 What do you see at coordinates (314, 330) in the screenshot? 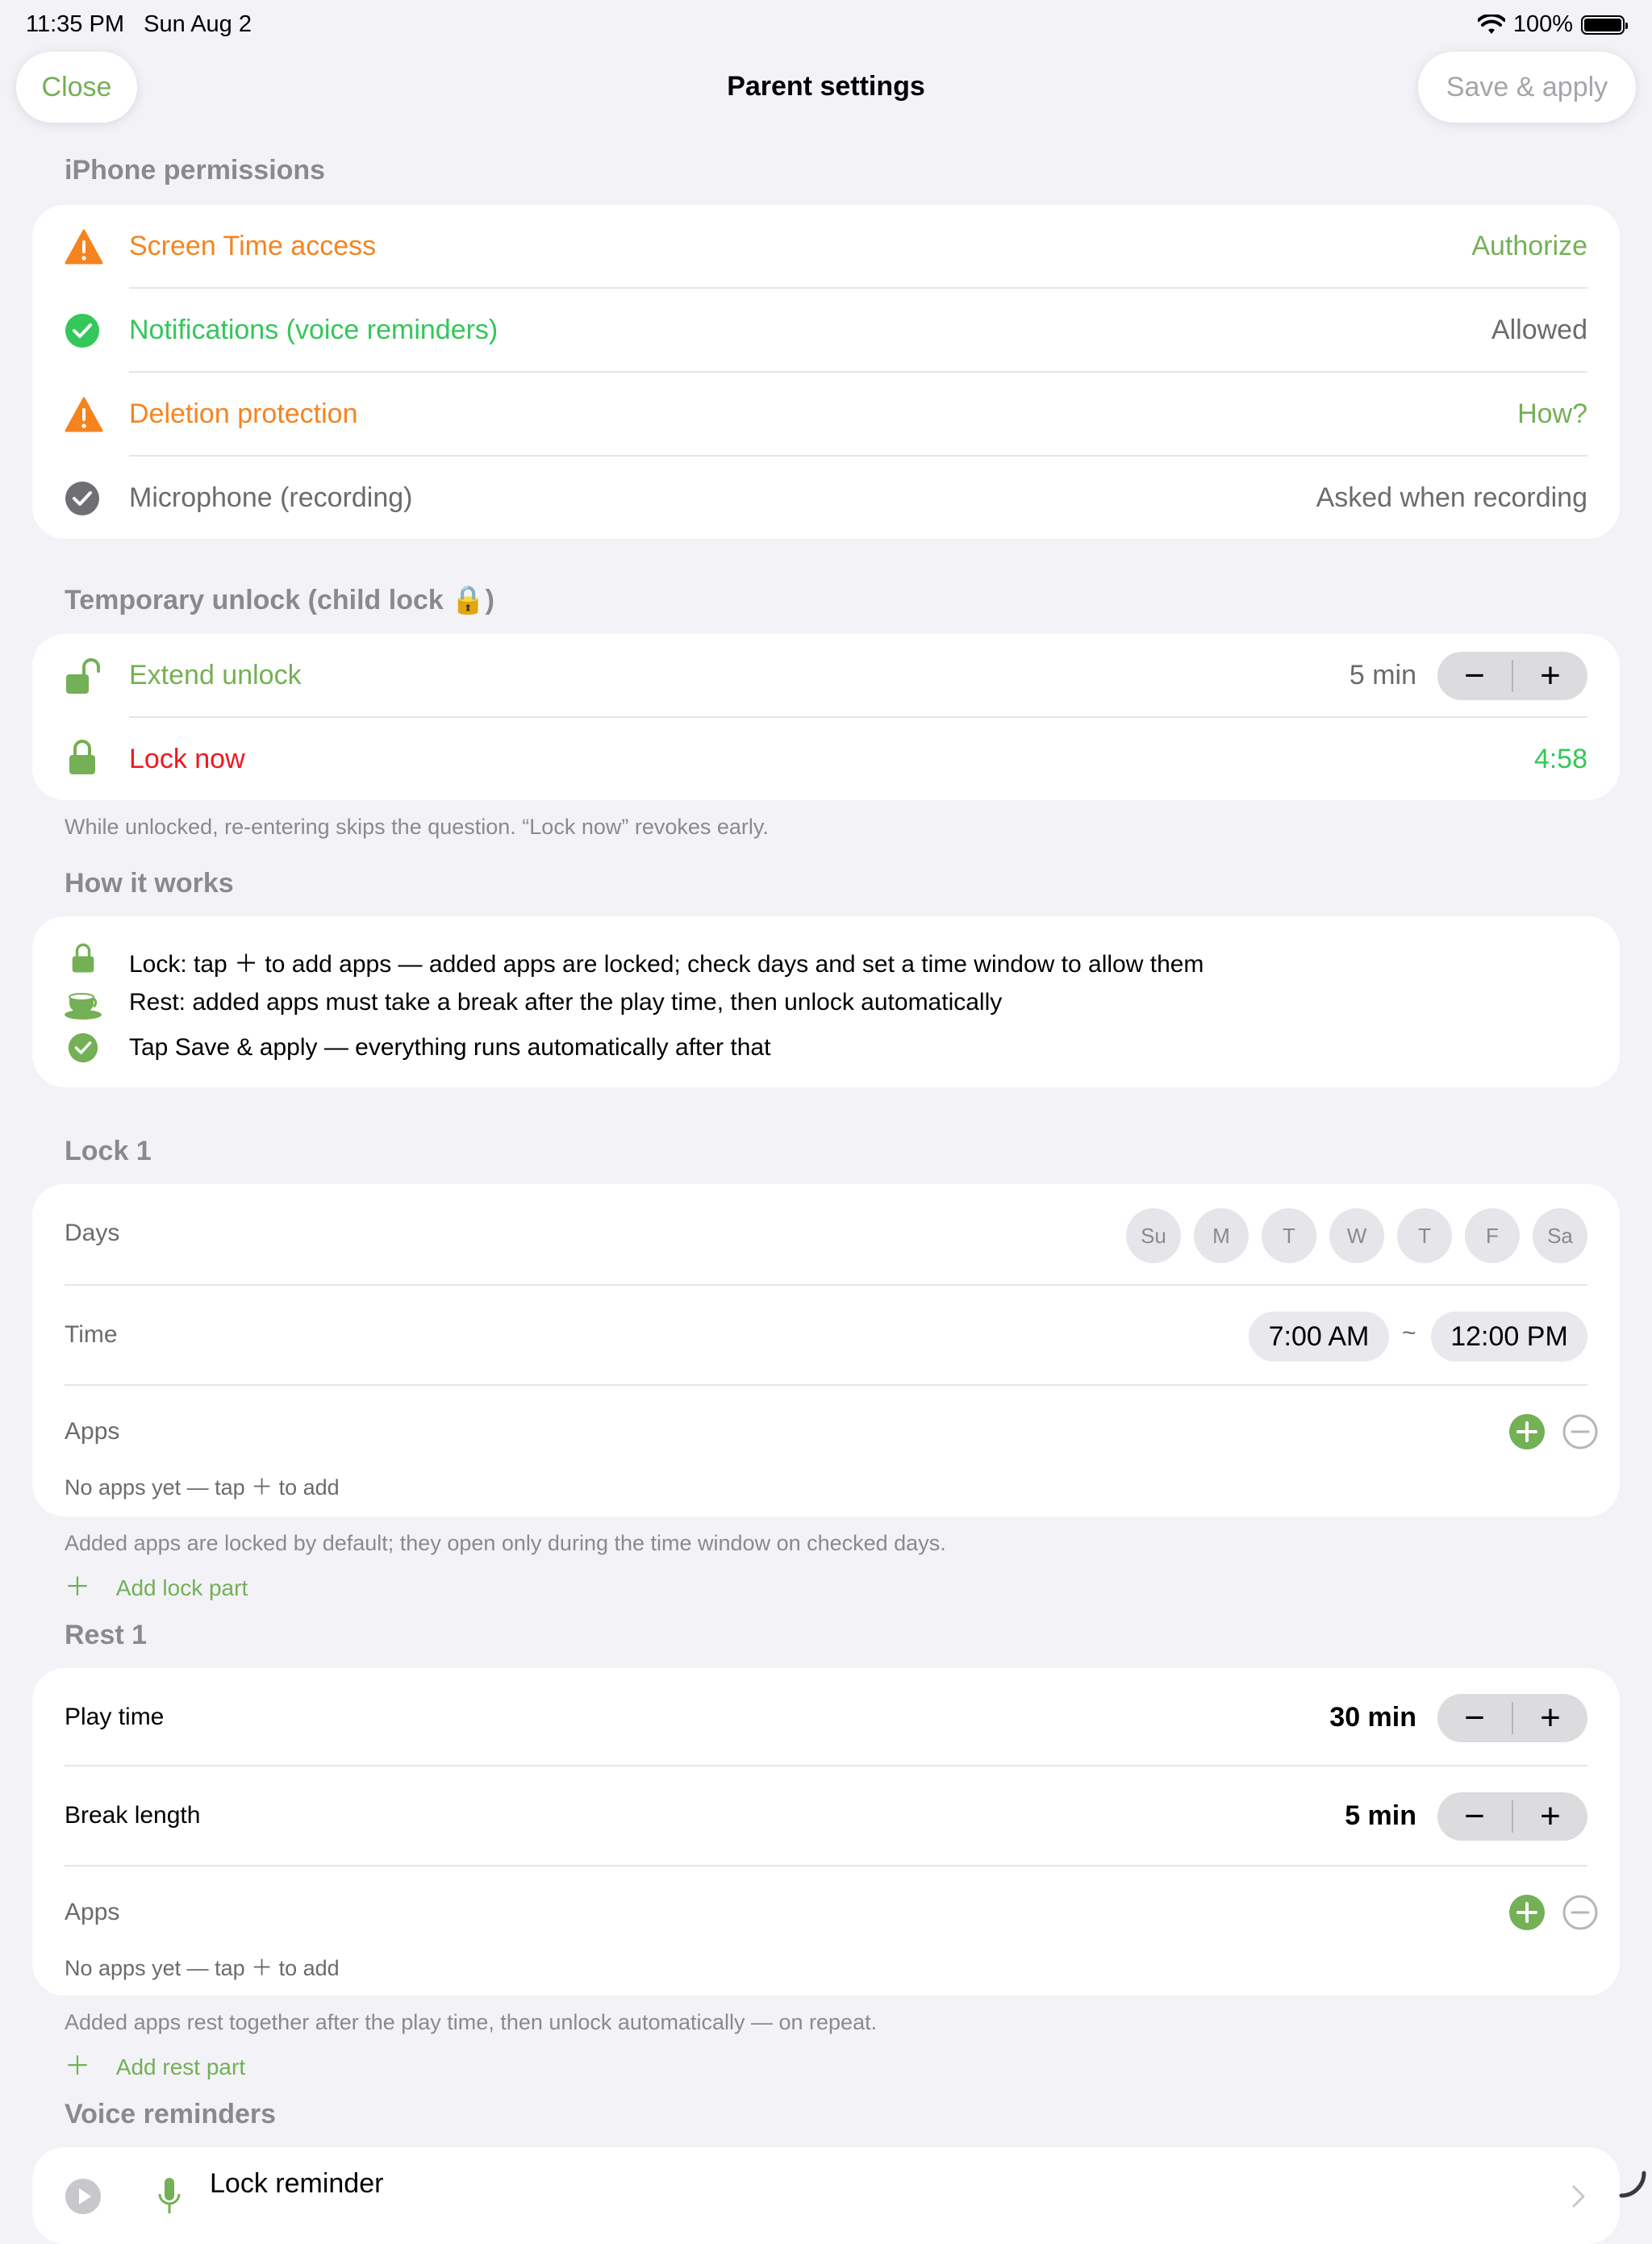
I see `permission-label: Notifications (voice reminders)` at bounding box center [314, 330].